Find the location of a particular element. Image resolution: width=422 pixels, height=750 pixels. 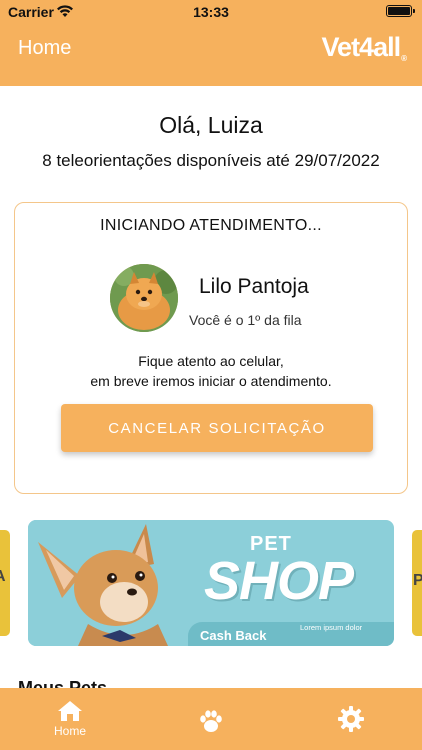

clock: 13:33 is located at coordinates (211, 12).